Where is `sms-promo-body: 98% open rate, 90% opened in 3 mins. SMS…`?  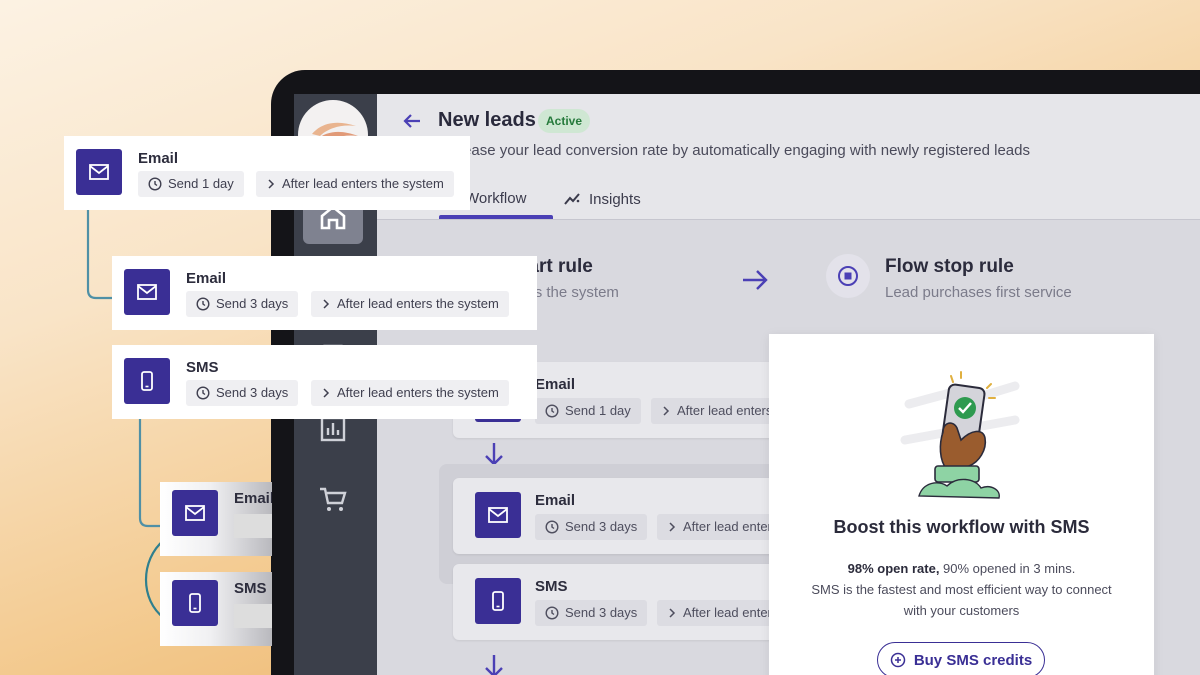
sms-promo-body: 98% open rate, 90% opened in 3 mins. SMS… is located at coordinates (961, 589).